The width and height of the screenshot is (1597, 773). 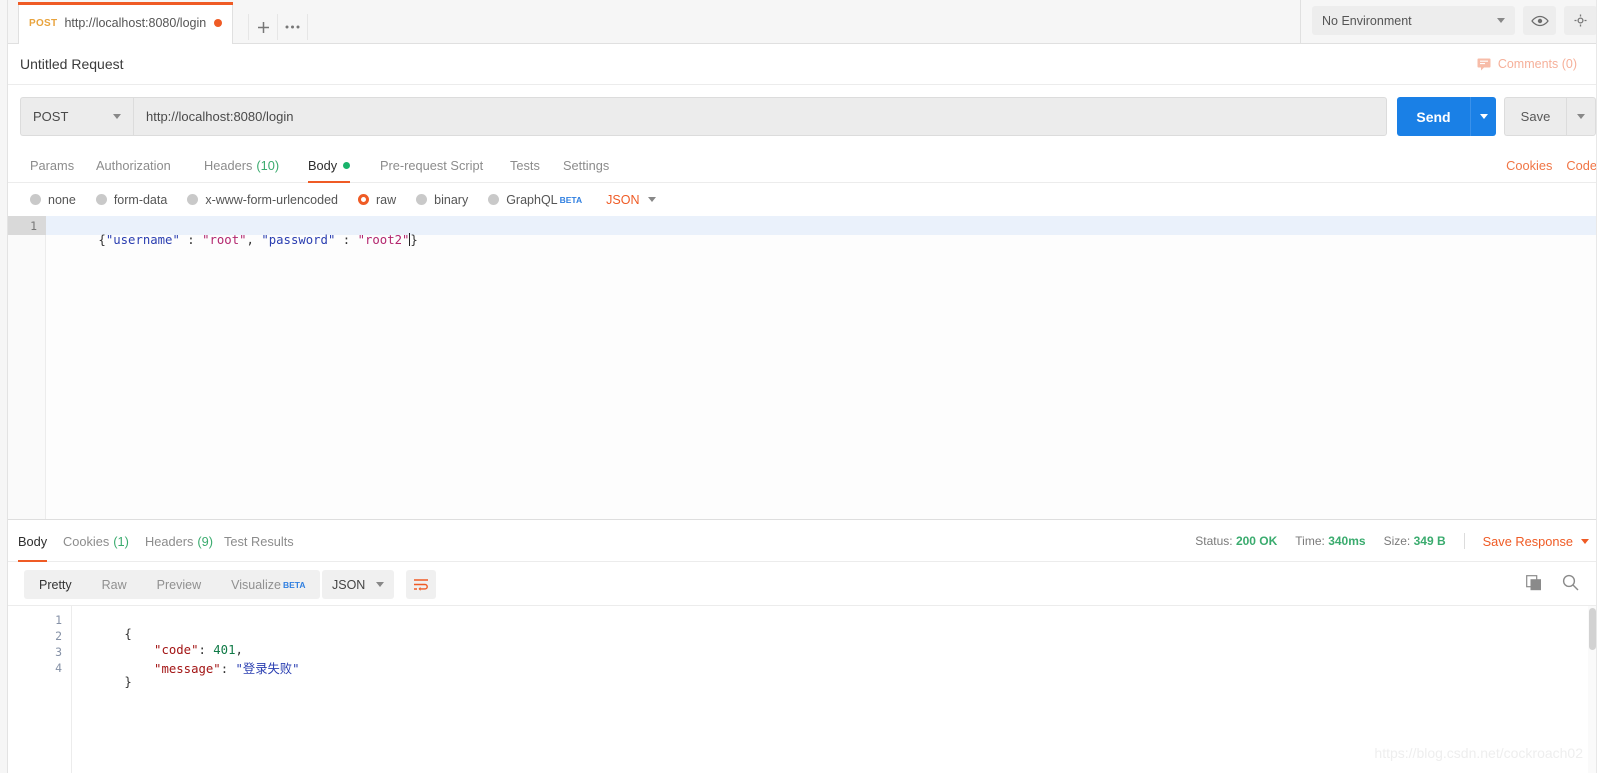 I want to click on request-tabs-right-links: Cookies Code, so click(x=1551, y=165).